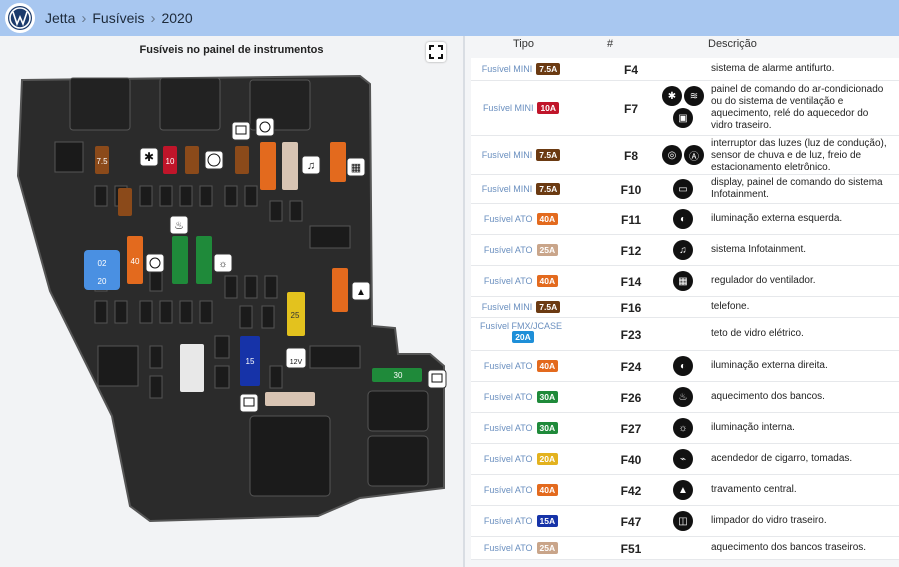 The height and width of the screenshot is (567, 899). I want to click on table-row: Fusível ATO 25A F12 ♫ sistema Infotainment., so click(685, 250).